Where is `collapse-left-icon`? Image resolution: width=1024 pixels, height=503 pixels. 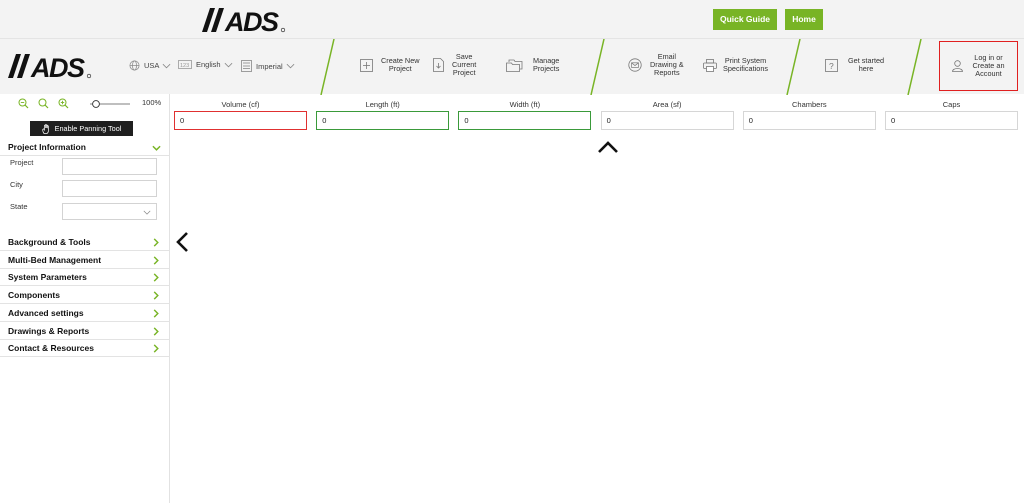
collapse-left-icon is located at coordinates (182, 242).